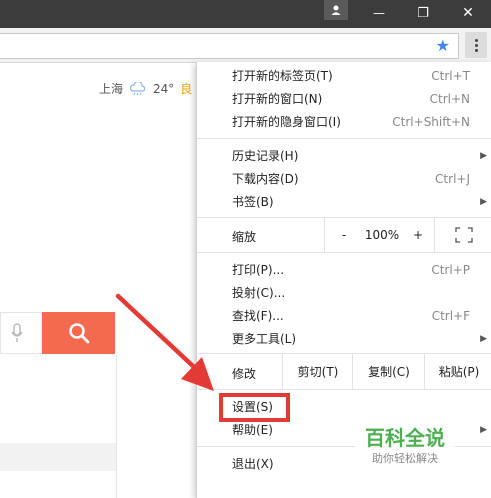 Image resolution: width=491 pixels, height=498 pixels. Describe the element at coordinates (164, 342) in the screenshot. I see `annotation-arrow-icon` at that location.